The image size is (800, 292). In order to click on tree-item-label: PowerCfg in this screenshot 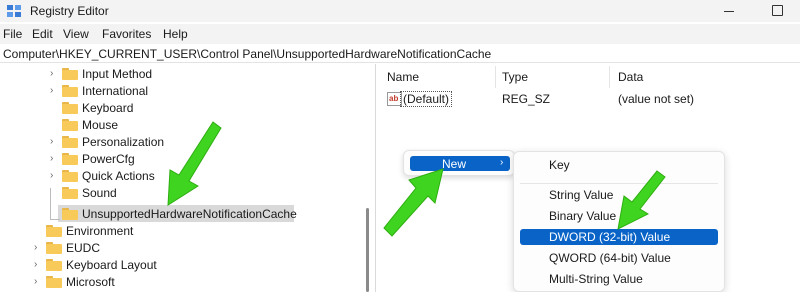, I will do `click(108, 159)`.